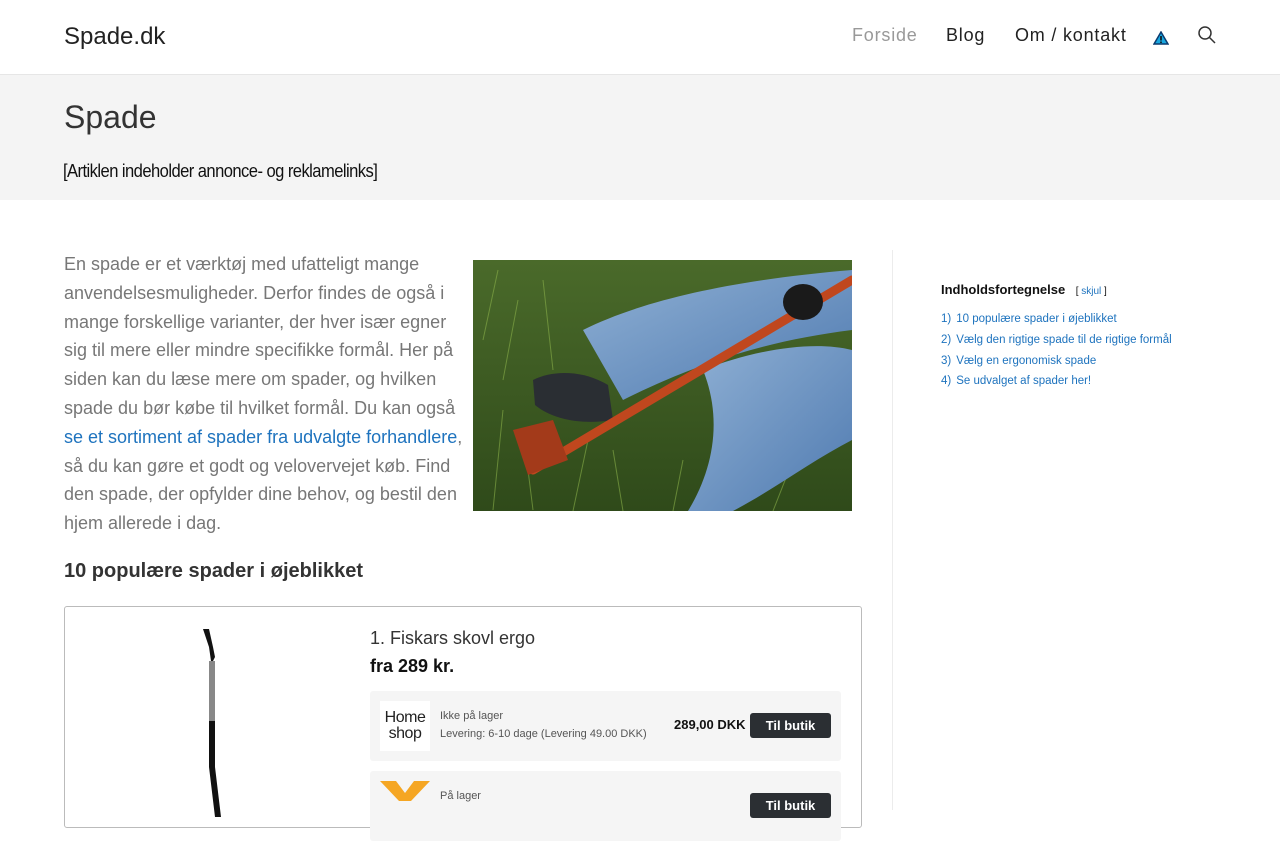 The height and width of the screenshot is (841, 1280). What do you see at coordinates (213, 571) in the screenshot?
I see `section-heading: 10 populære spader i øjeblikket` at bounding box center [213, 571].